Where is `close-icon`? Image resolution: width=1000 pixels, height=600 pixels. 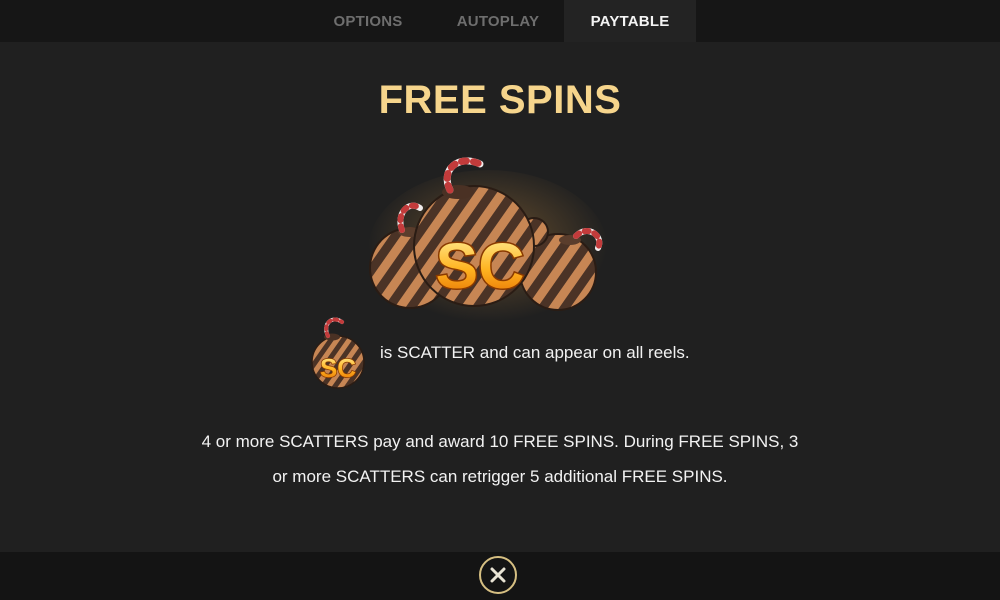
close-icon is located at coordinates (498, 575).